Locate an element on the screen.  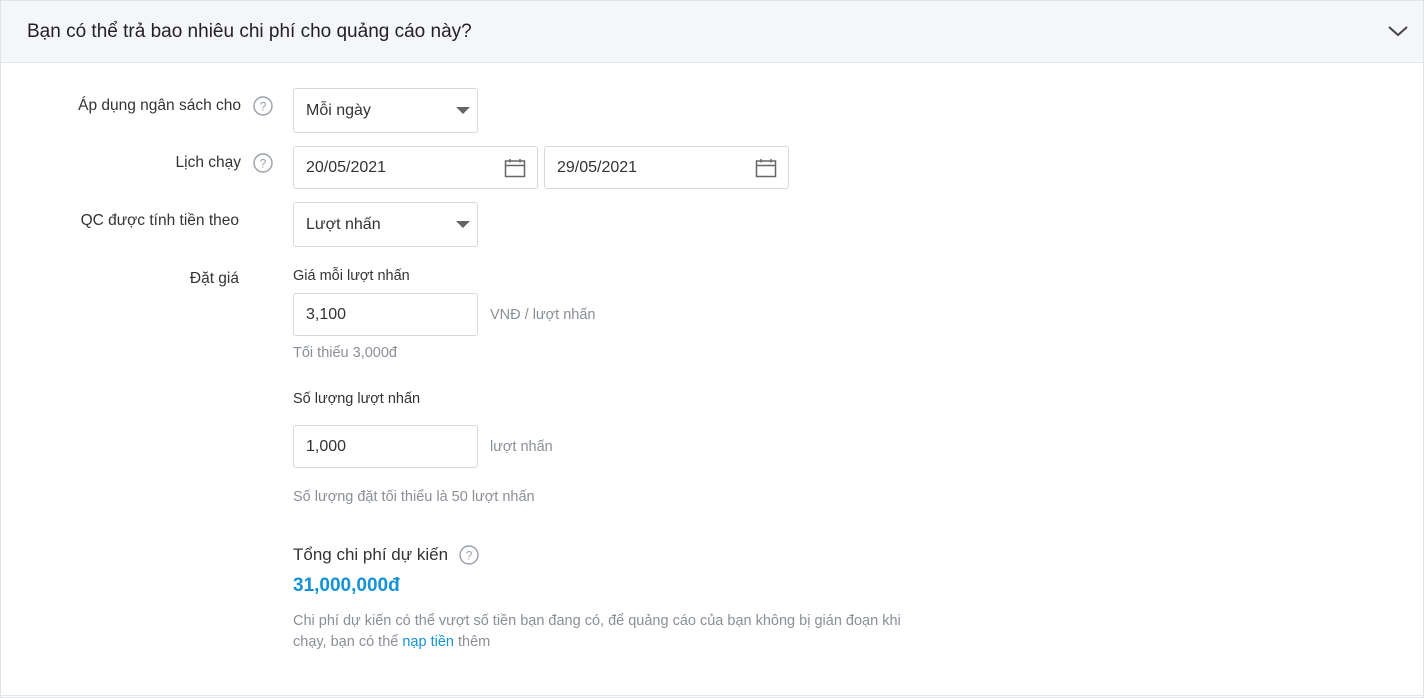
end-date-input: 29/05/2021 is located at coordinates (666, 167).